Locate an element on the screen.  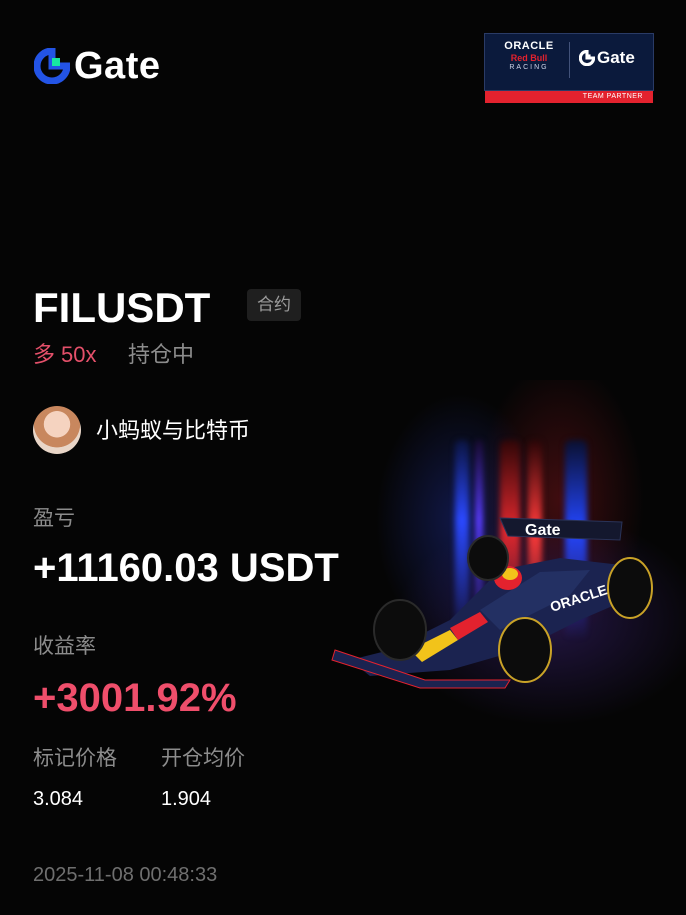
avatar is located at coordinates (57, 430).